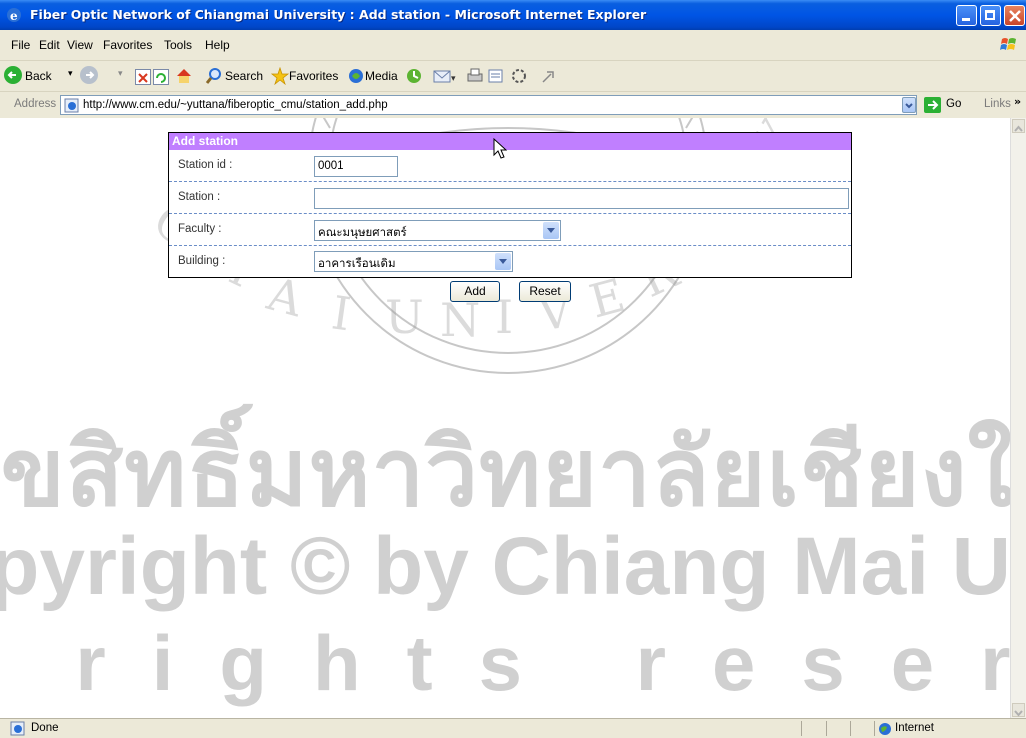 This screenshot has width=1026, height=738. I want to click on stop-icon, so click(143, 77).